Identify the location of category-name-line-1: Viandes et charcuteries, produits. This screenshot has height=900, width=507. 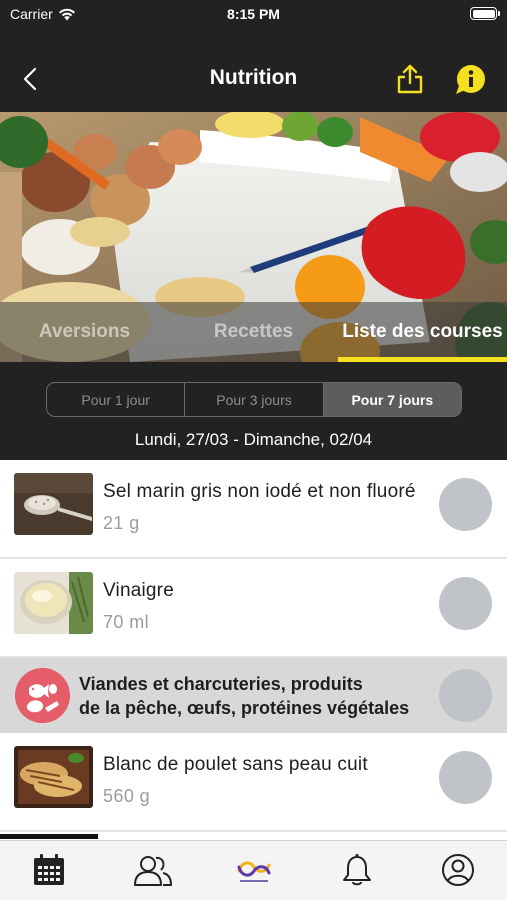
(221, 684).